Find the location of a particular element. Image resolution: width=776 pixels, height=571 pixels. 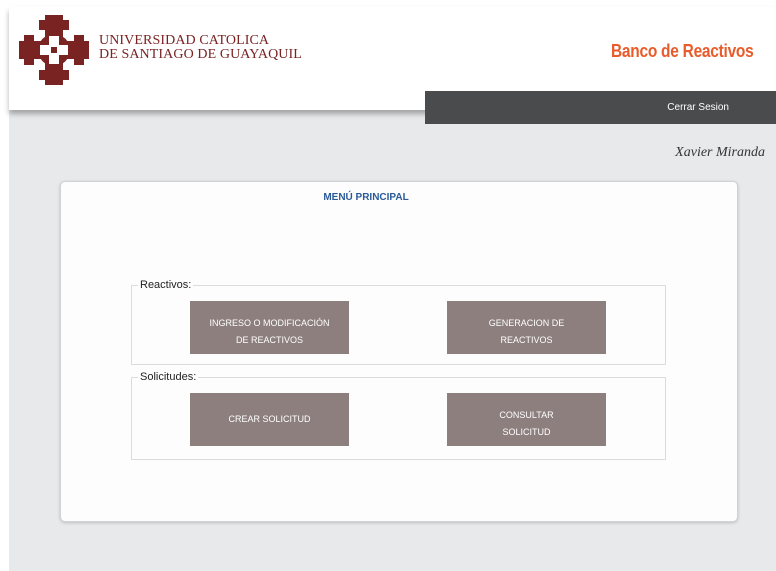

button-label-line1: INGRESO O MODIFICACIÓN is located at coordinates (269, 323).